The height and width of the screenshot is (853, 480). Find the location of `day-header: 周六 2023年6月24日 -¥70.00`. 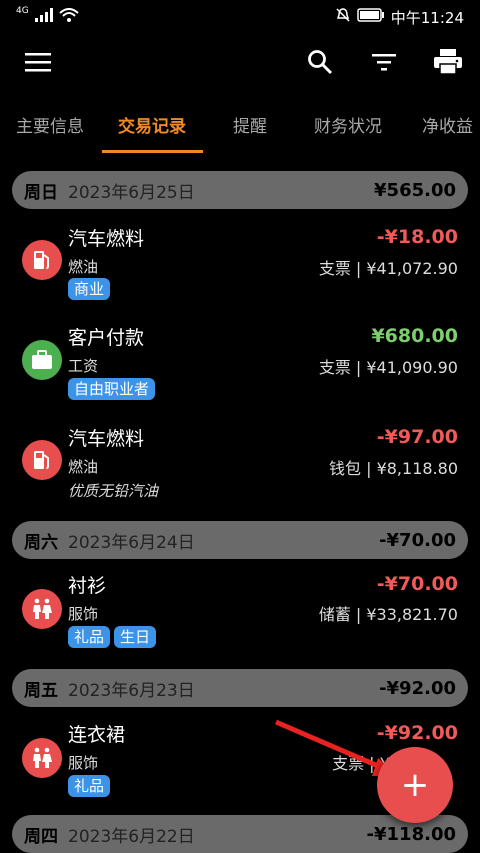

day-header: 周六 2023年6月24日 -¥70.00 is located at coordinates (240, 540).